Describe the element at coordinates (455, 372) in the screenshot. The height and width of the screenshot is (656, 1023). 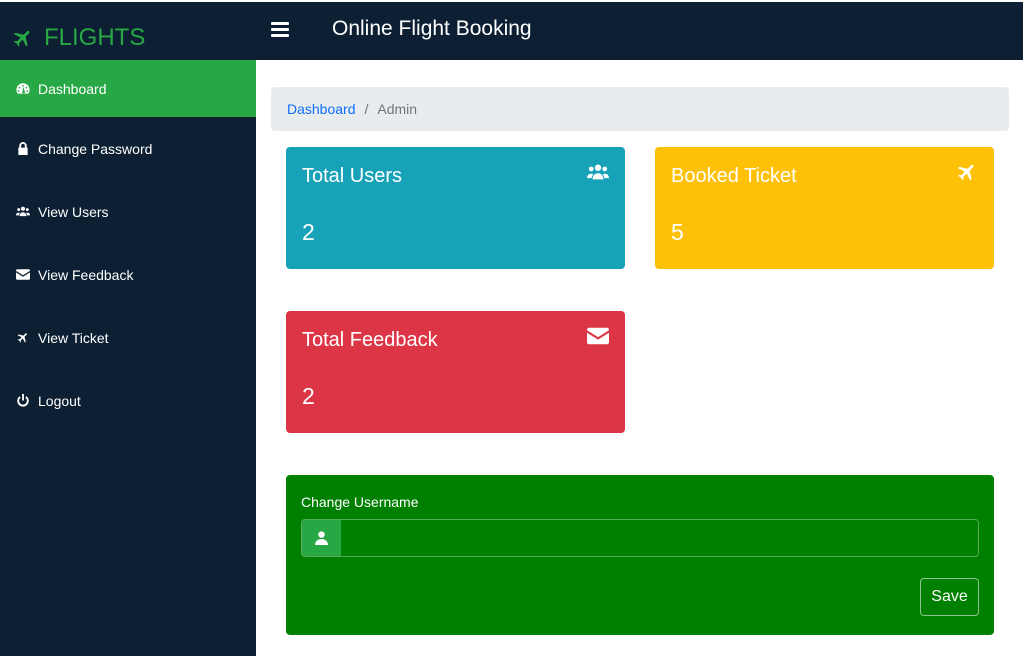
I see `total-feedback-card: Total Feedback 2` at that location.